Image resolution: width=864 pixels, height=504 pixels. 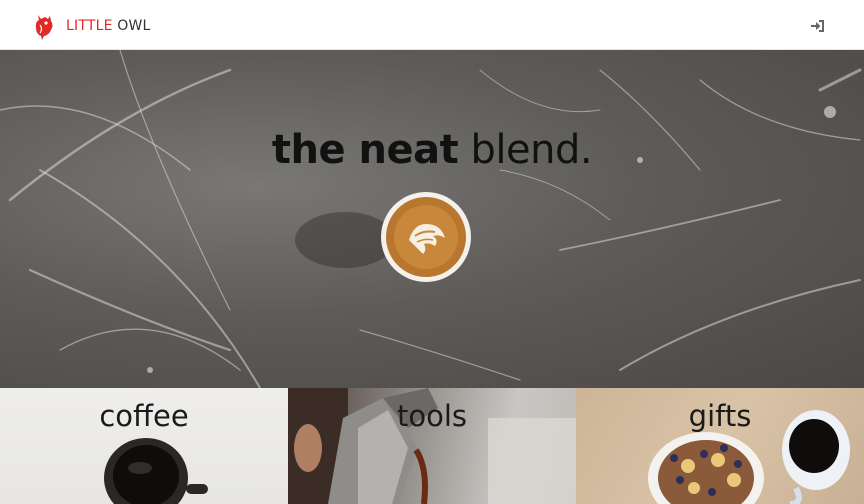 What do you see at coordinates (144, 416) in the screenshot?
I see `category-label: coffee` at bounding box center [144, 416].